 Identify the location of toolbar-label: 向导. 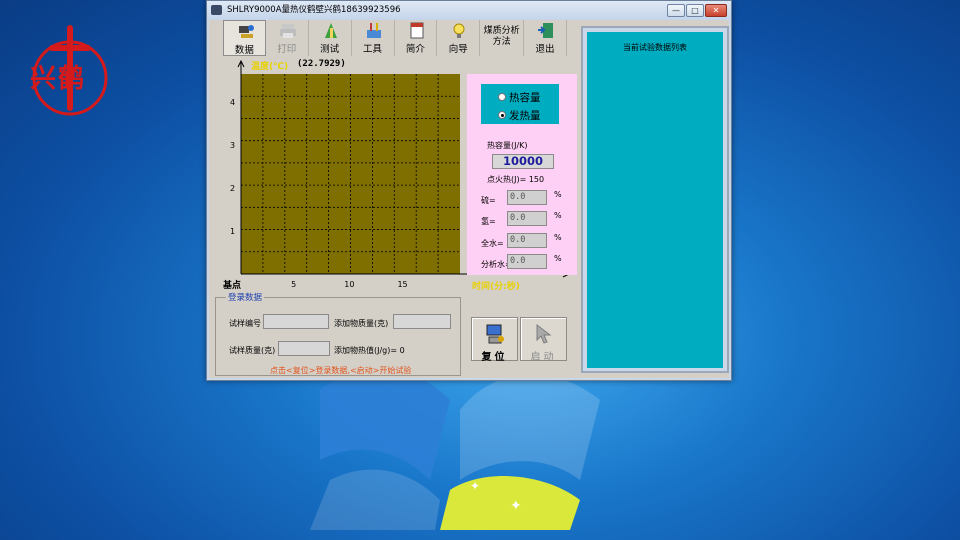
(458, 49).